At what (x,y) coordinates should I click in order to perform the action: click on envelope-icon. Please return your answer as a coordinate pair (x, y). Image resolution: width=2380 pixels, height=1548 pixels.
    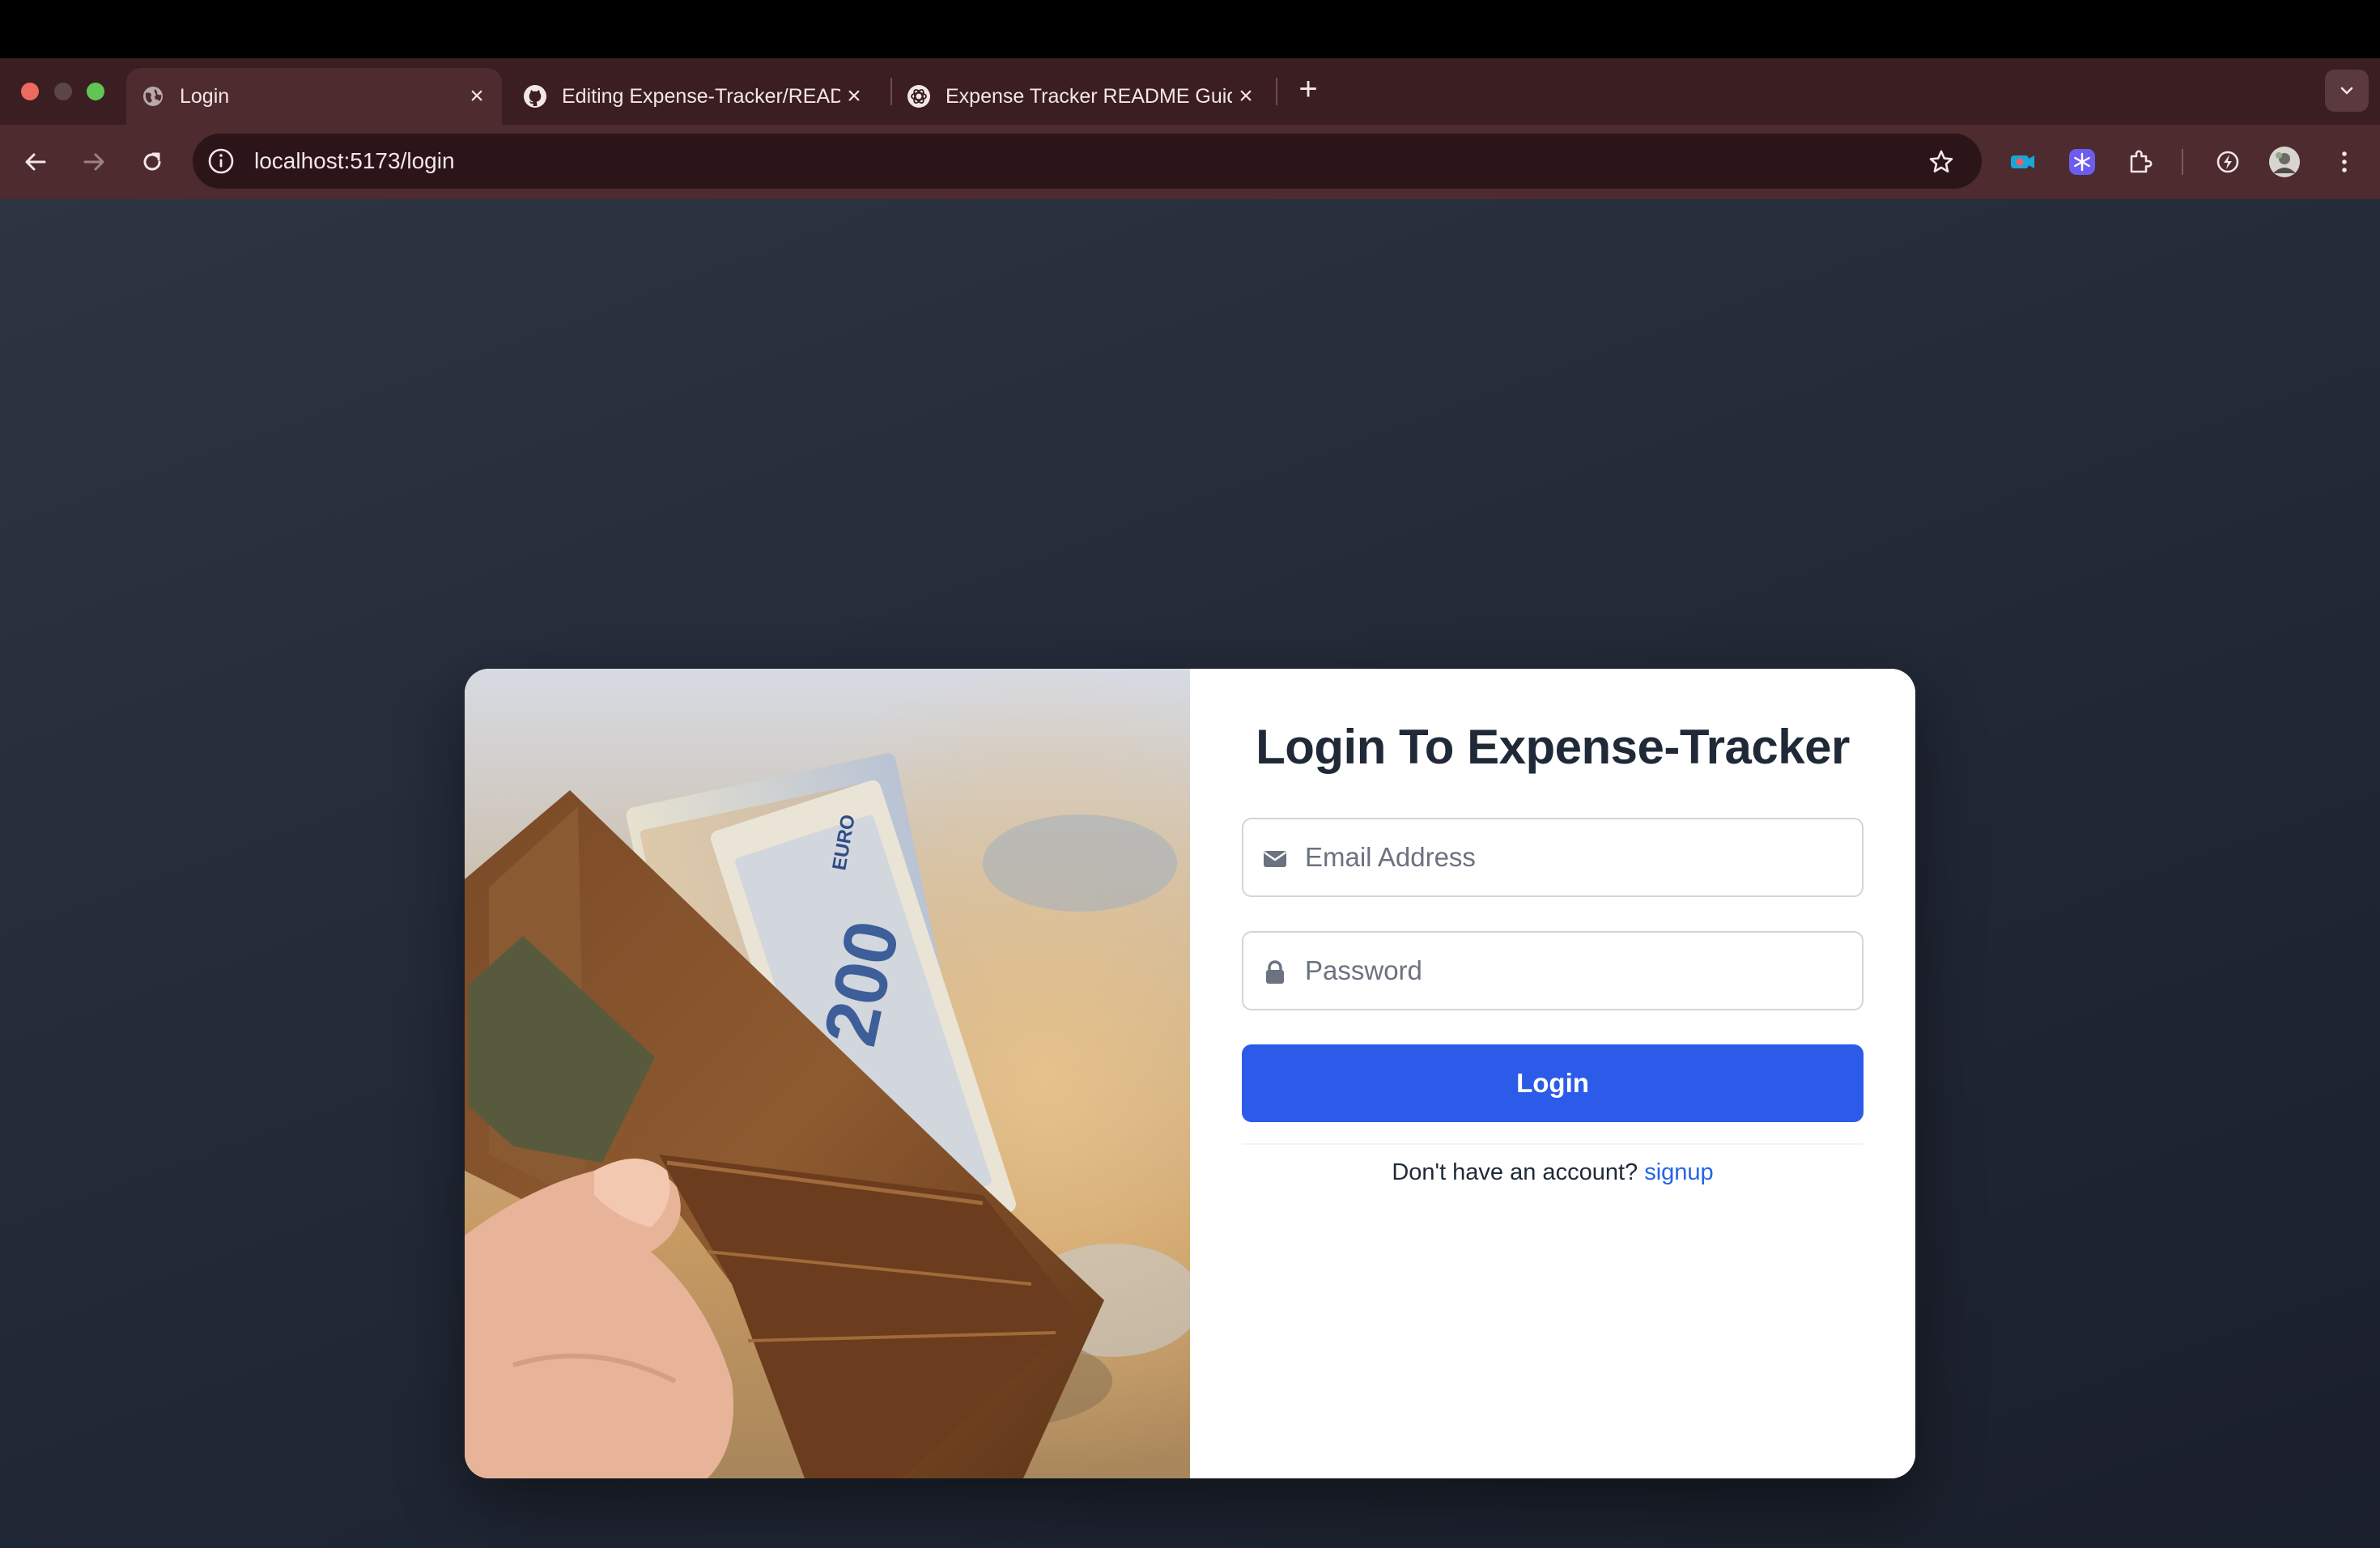
    Looking at the image, I should click on (1275, 859).